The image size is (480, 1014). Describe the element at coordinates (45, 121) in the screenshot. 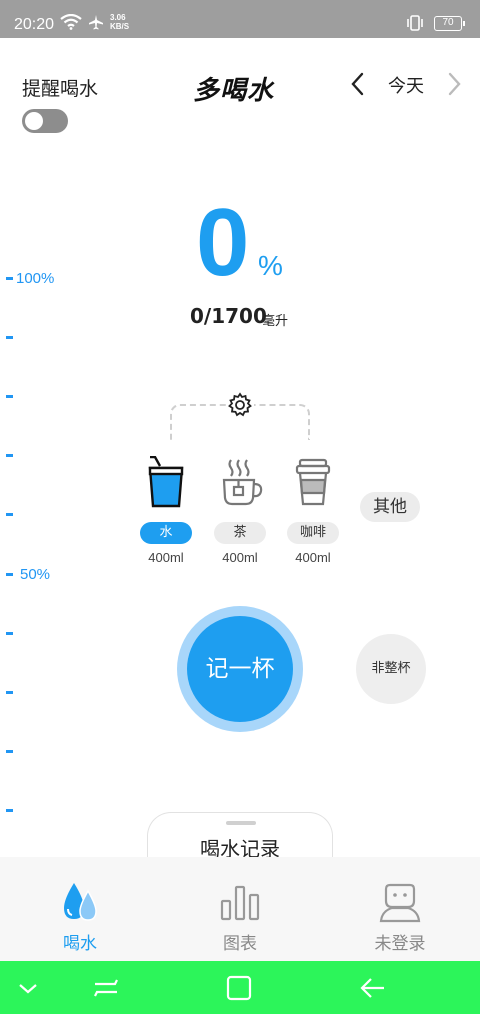

I see `reminder-toggle` at that location.